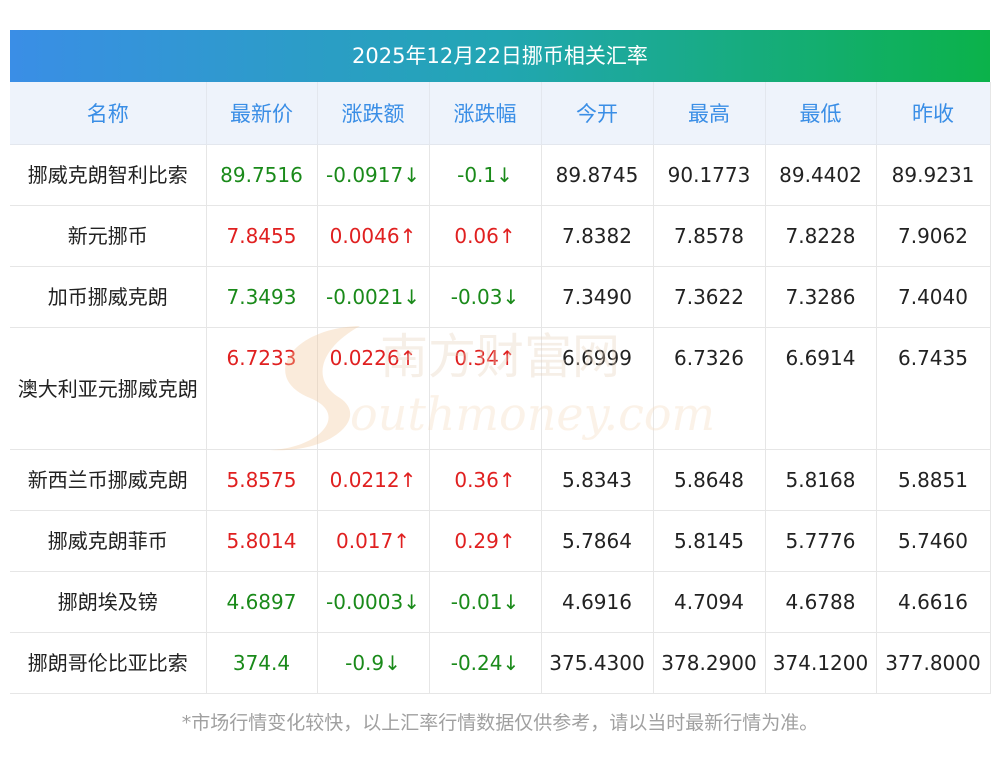  I want to click on cell-change: -0.9↓, so click(373, 663).